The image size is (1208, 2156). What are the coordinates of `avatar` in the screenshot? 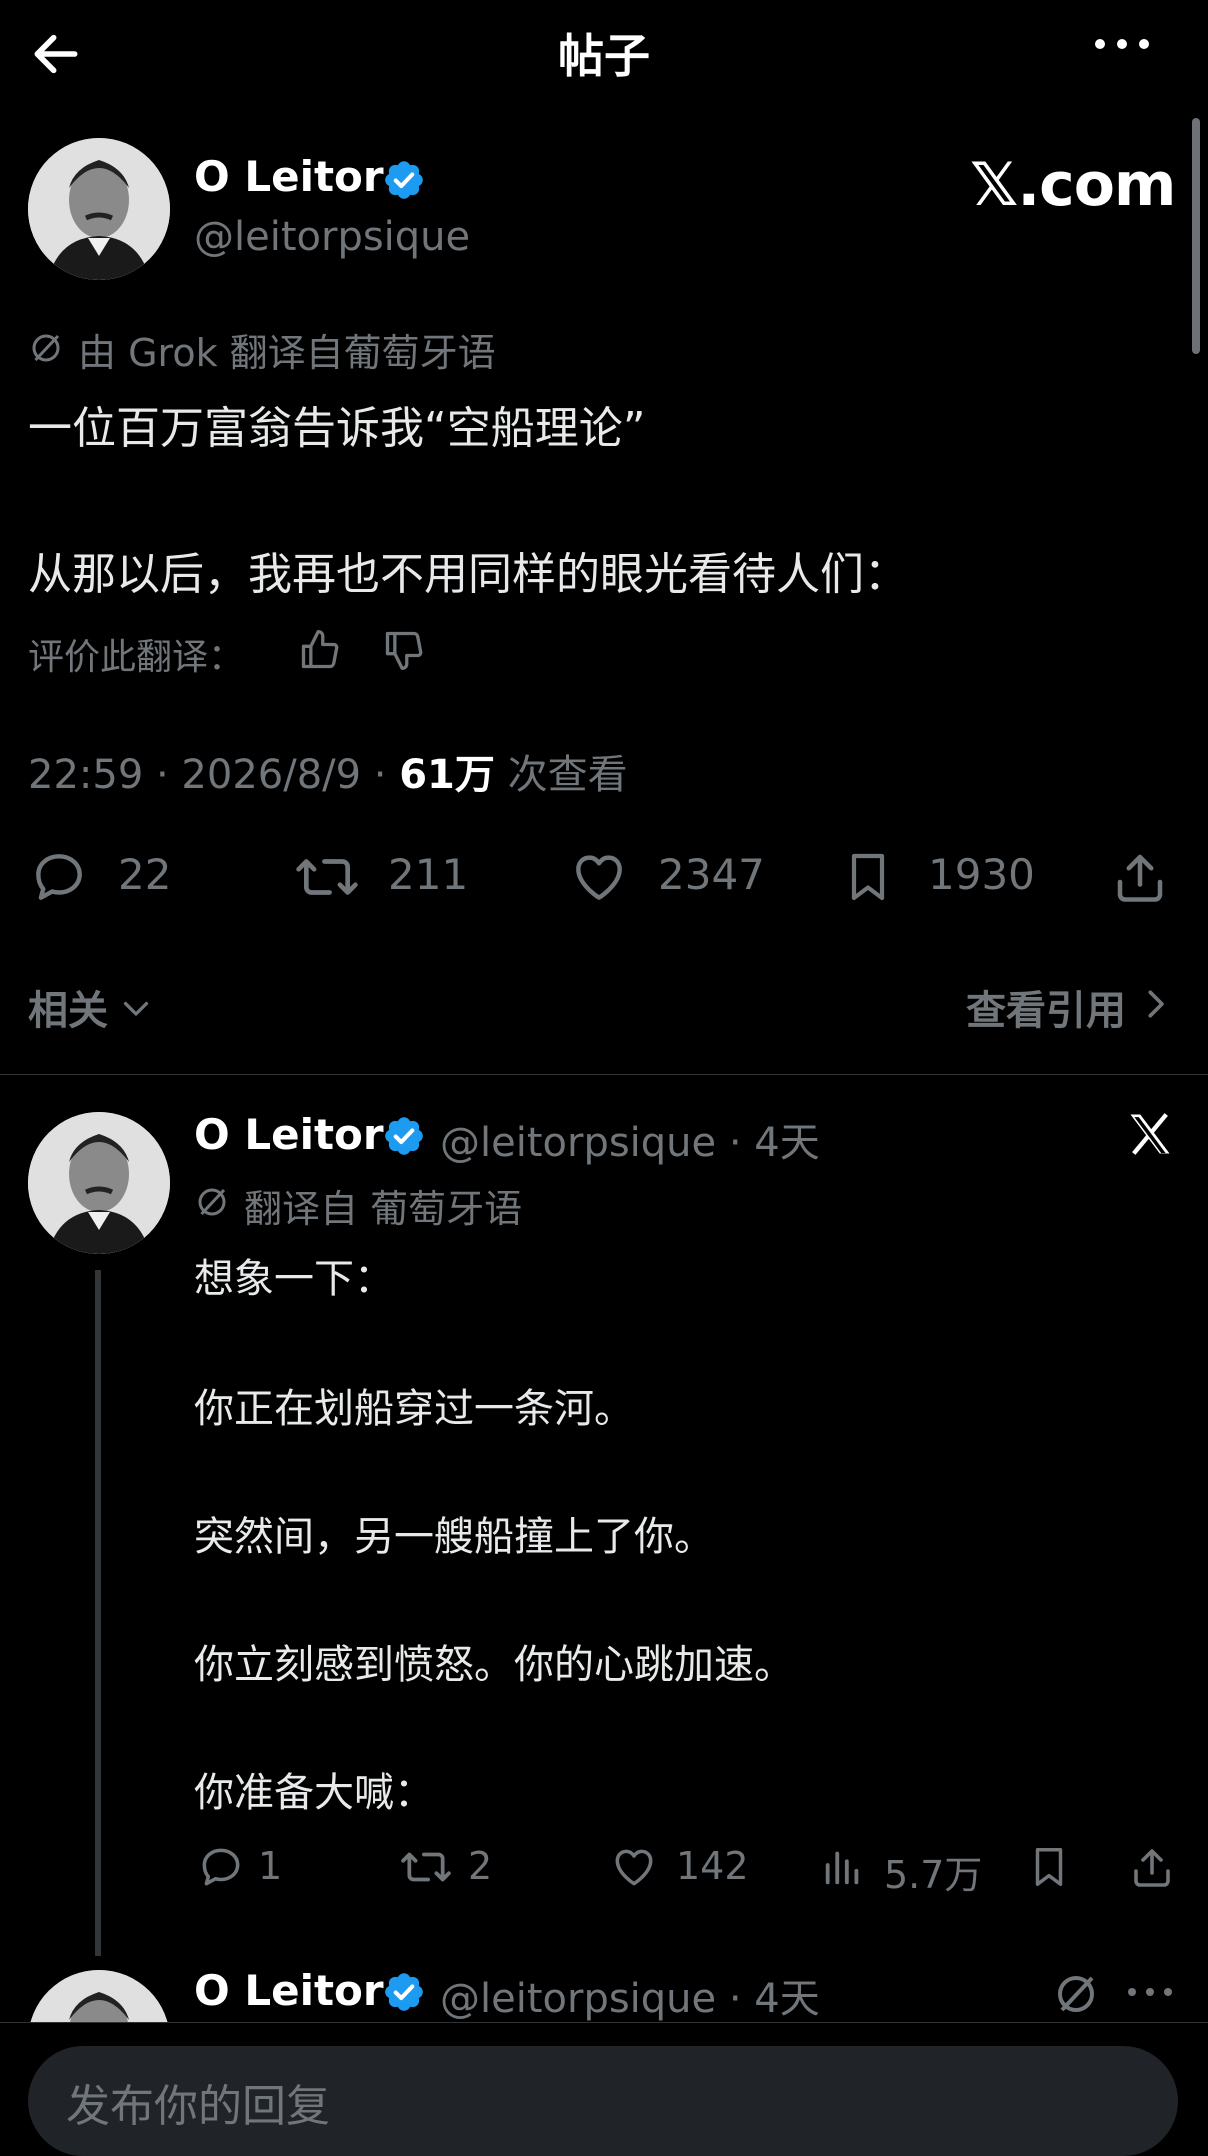 It's located at (99, 209).